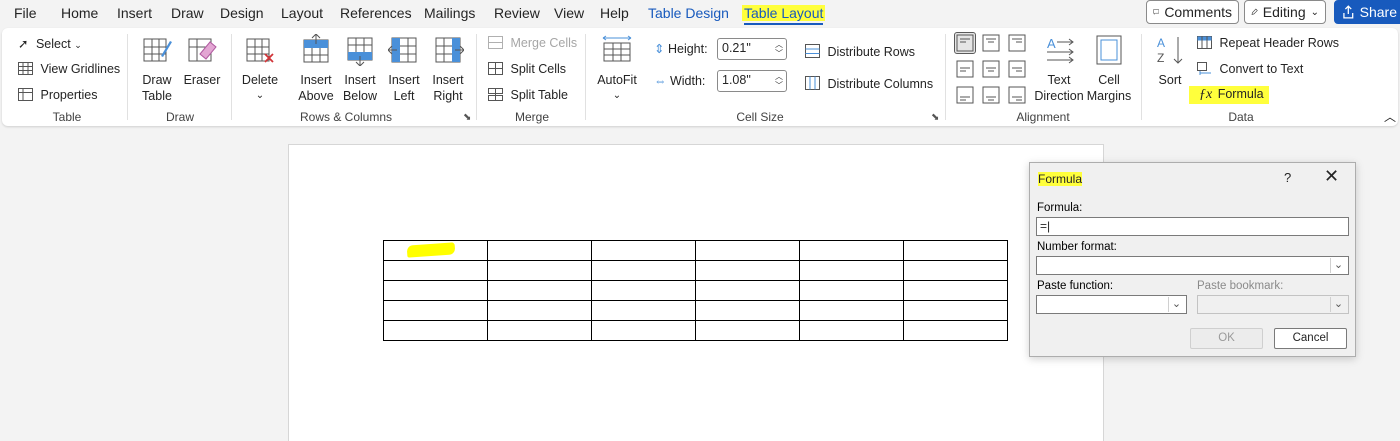 The image size is (1400, 441). I want to click on document-table, so click(695, 290).